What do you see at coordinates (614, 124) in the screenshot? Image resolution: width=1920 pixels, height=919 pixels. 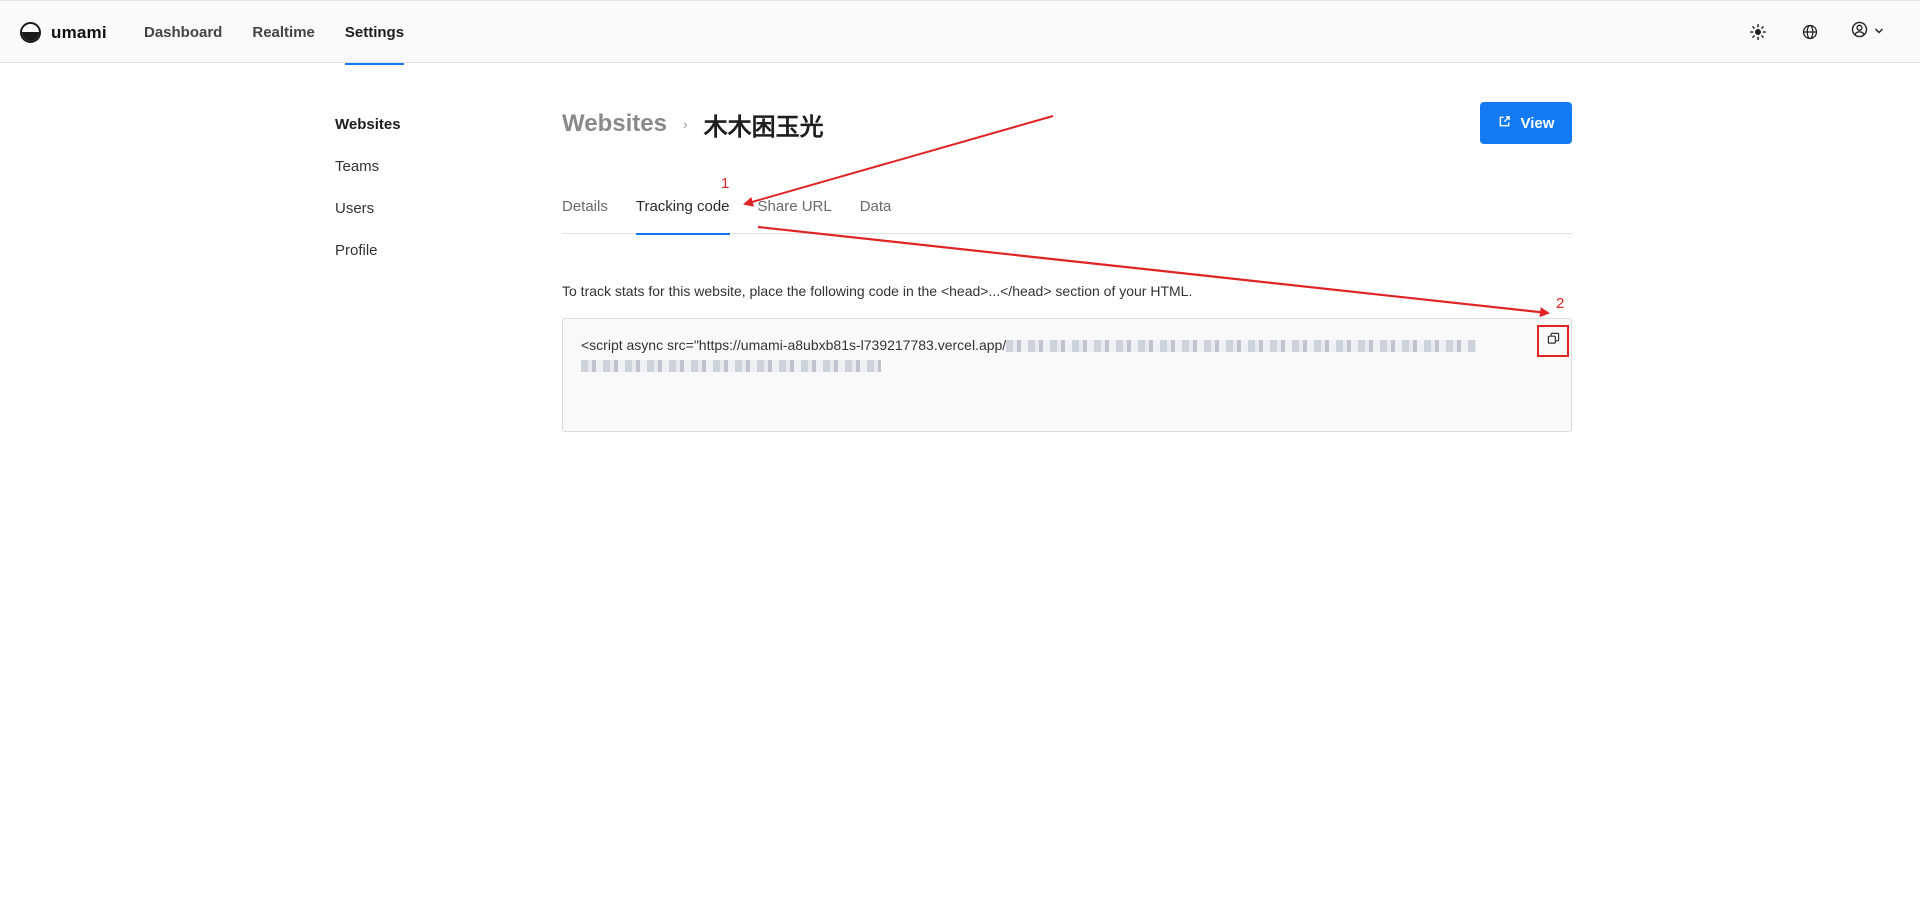 I see `breadcrumb-websites-link: Websites` at bounding box center [614, 124].